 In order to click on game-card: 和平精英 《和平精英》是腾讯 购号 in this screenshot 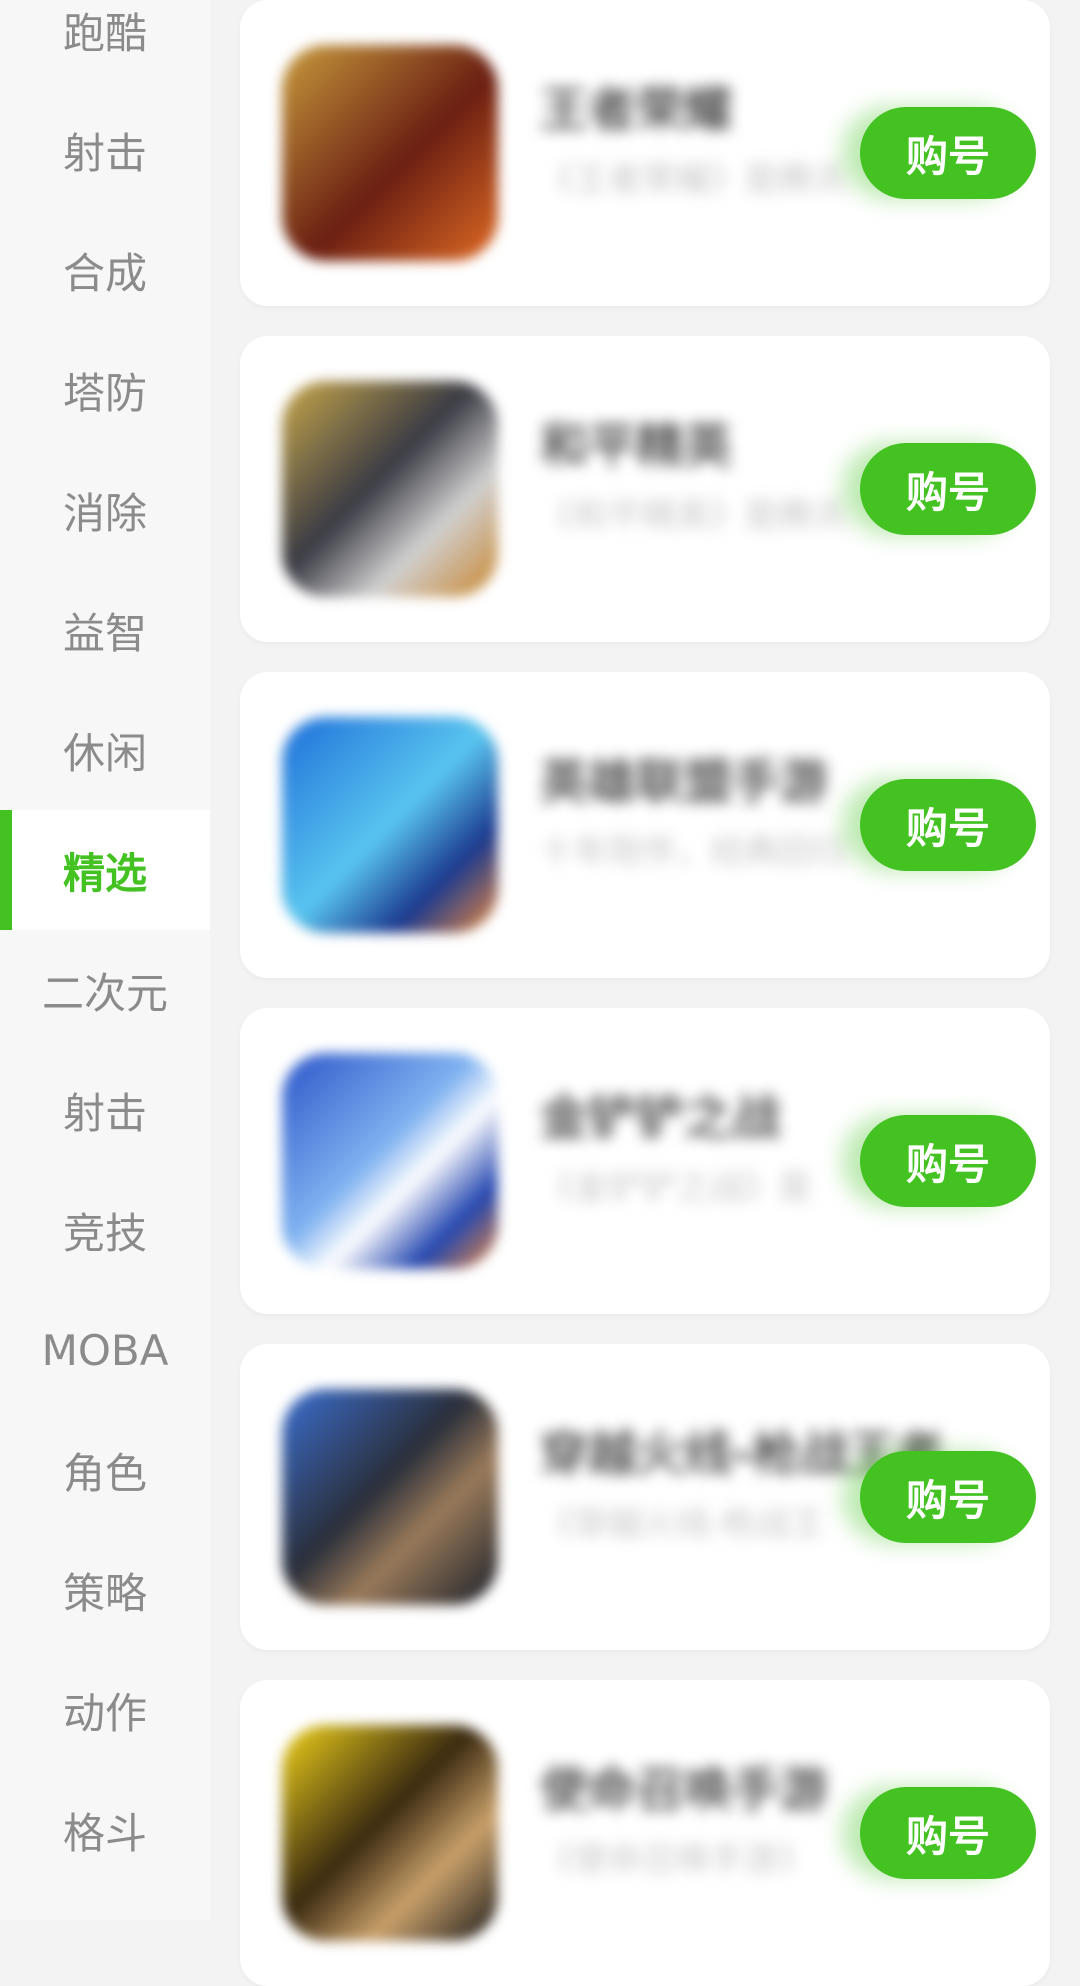, I will do `click(645, 489)`.